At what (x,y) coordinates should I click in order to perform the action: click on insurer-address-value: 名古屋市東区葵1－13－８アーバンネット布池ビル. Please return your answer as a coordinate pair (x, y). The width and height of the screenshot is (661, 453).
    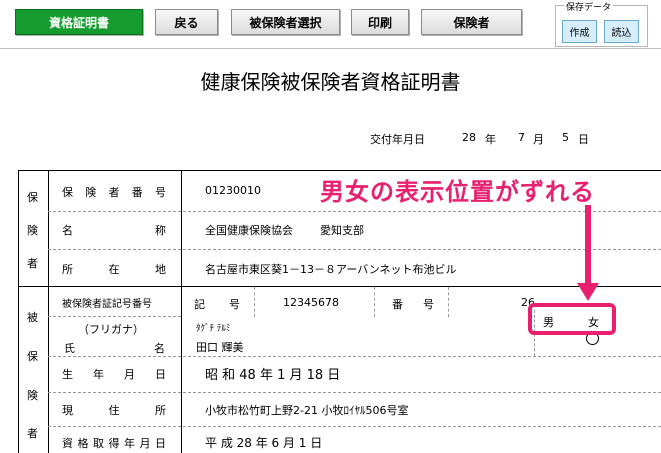
    Looking at the image, I should click on (331, 269).